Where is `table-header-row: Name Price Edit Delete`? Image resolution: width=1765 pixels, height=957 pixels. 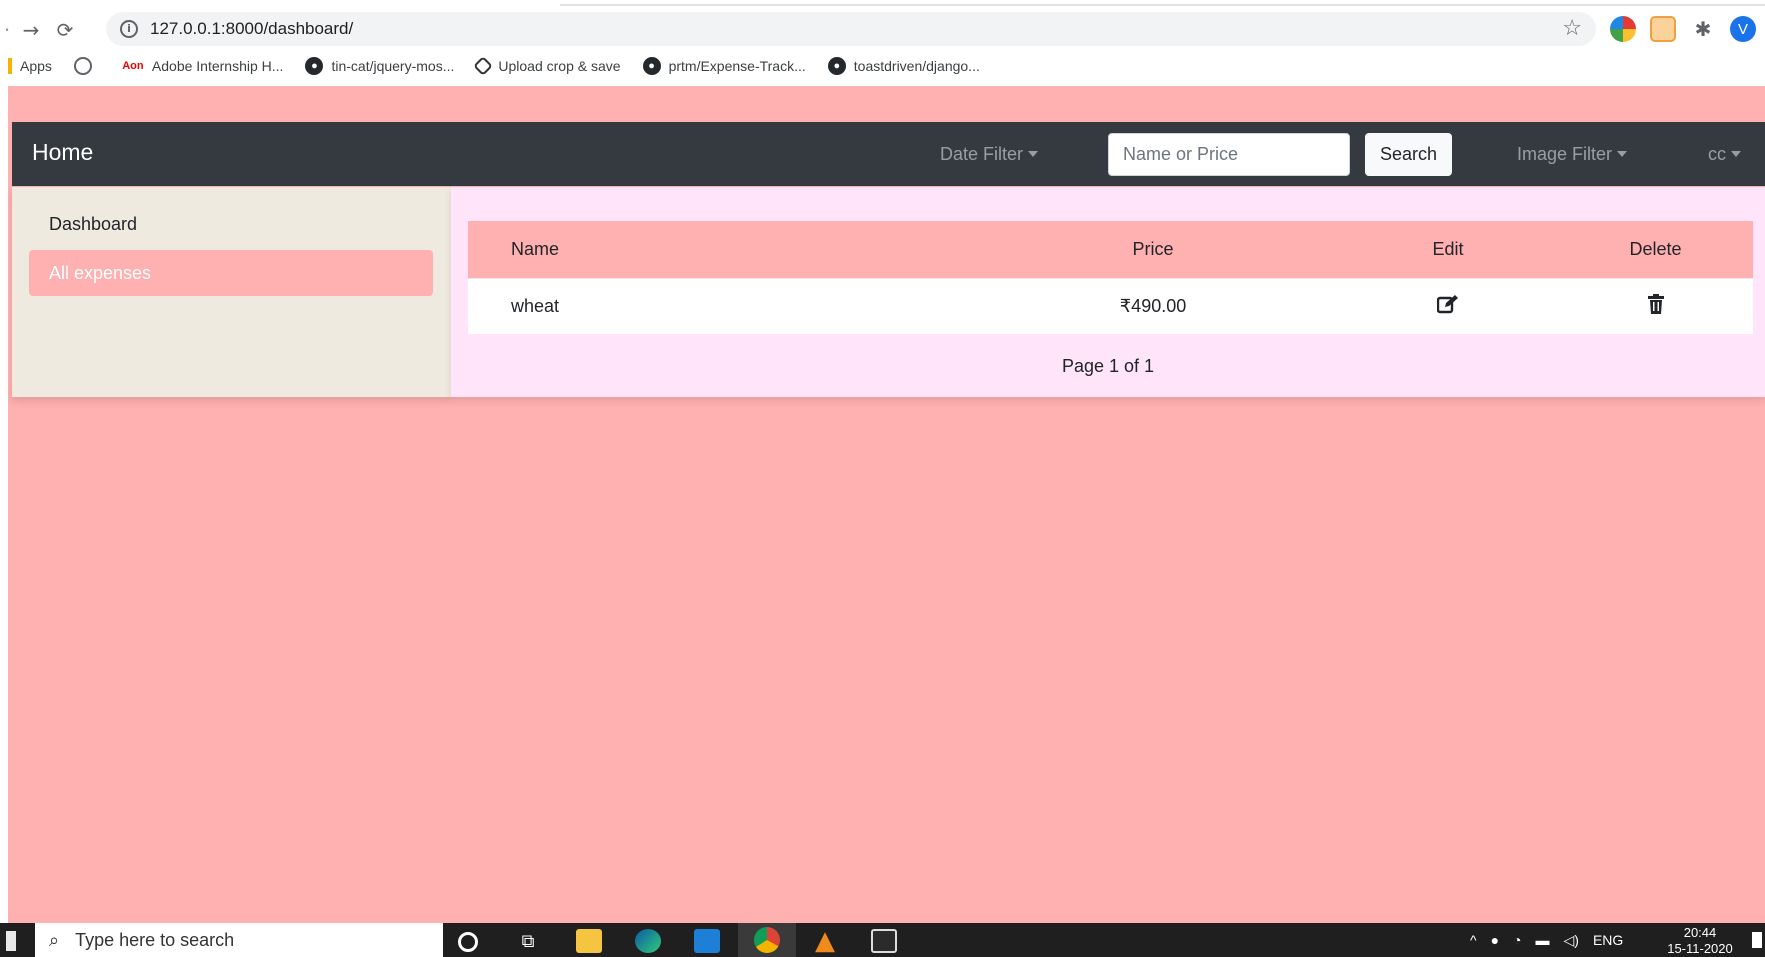 table-header-row: Name Price Edit Delete is located at coordinates (1110, 249).